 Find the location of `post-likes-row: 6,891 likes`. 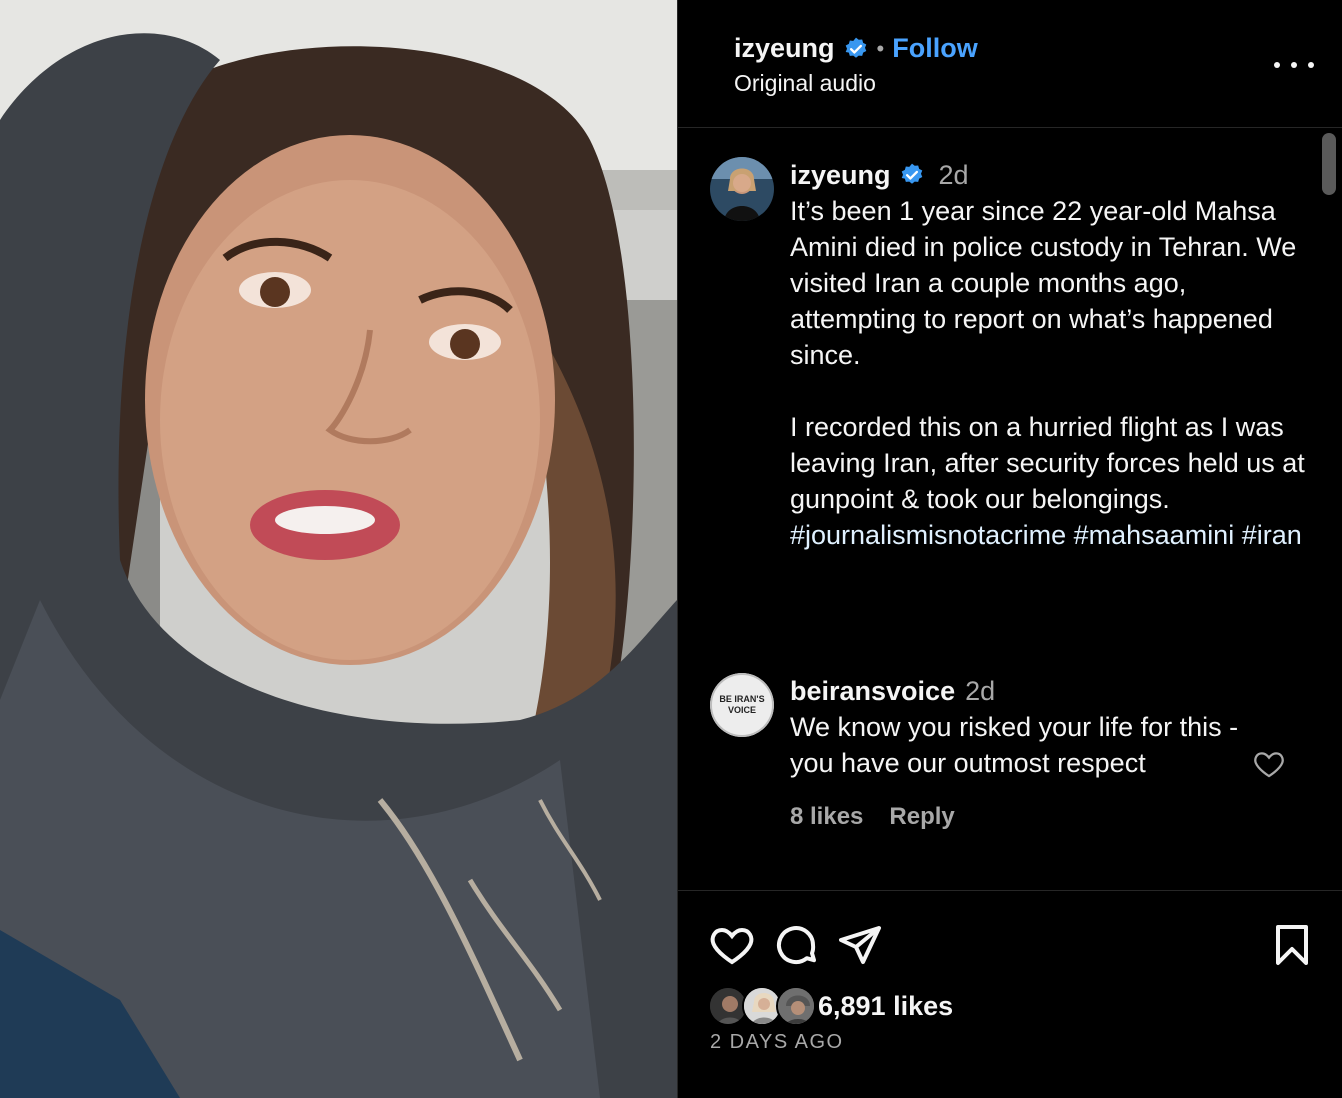

post-likes-row: 6,891 likes is located at coordinates (830, 1006).